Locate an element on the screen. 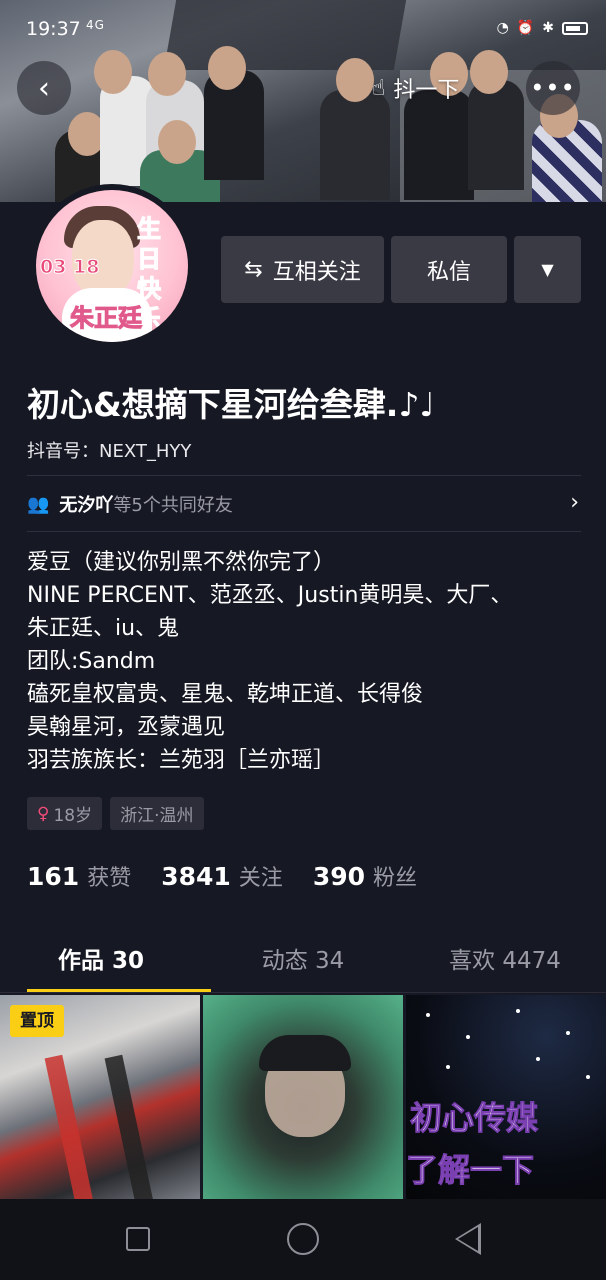 The height and width of the screenshot is (1280, 606). triangle-down-icon: ▼ is located at coordinates (547, 269).